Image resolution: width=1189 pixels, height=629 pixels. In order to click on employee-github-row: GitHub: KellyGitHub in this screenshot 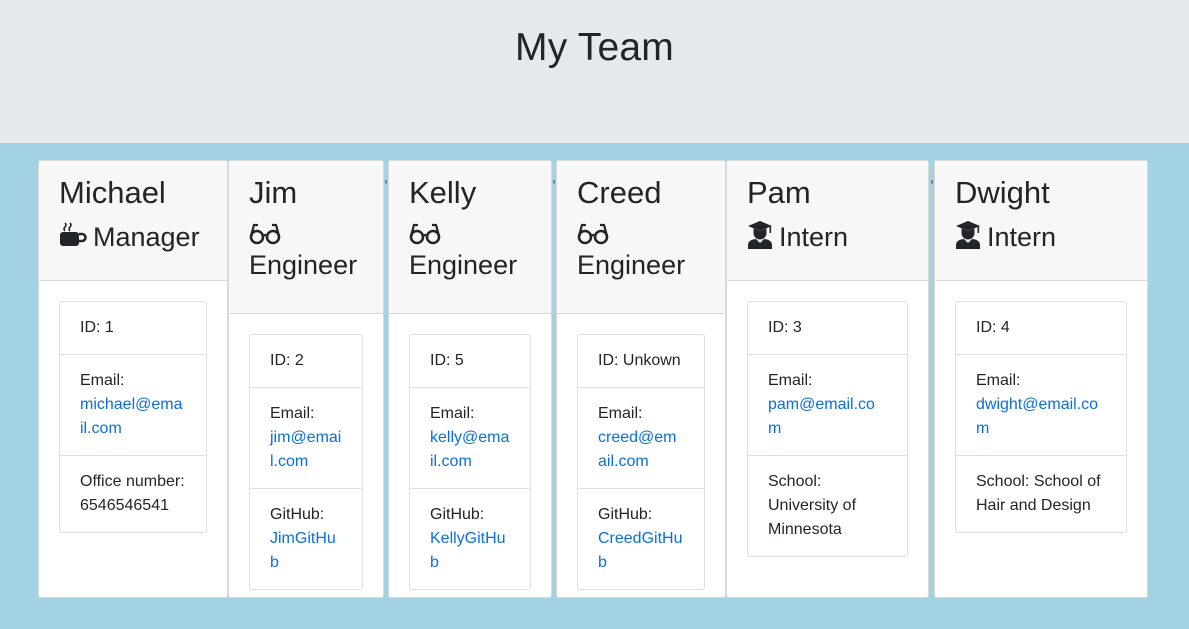, I will do `click(470, 539)`.